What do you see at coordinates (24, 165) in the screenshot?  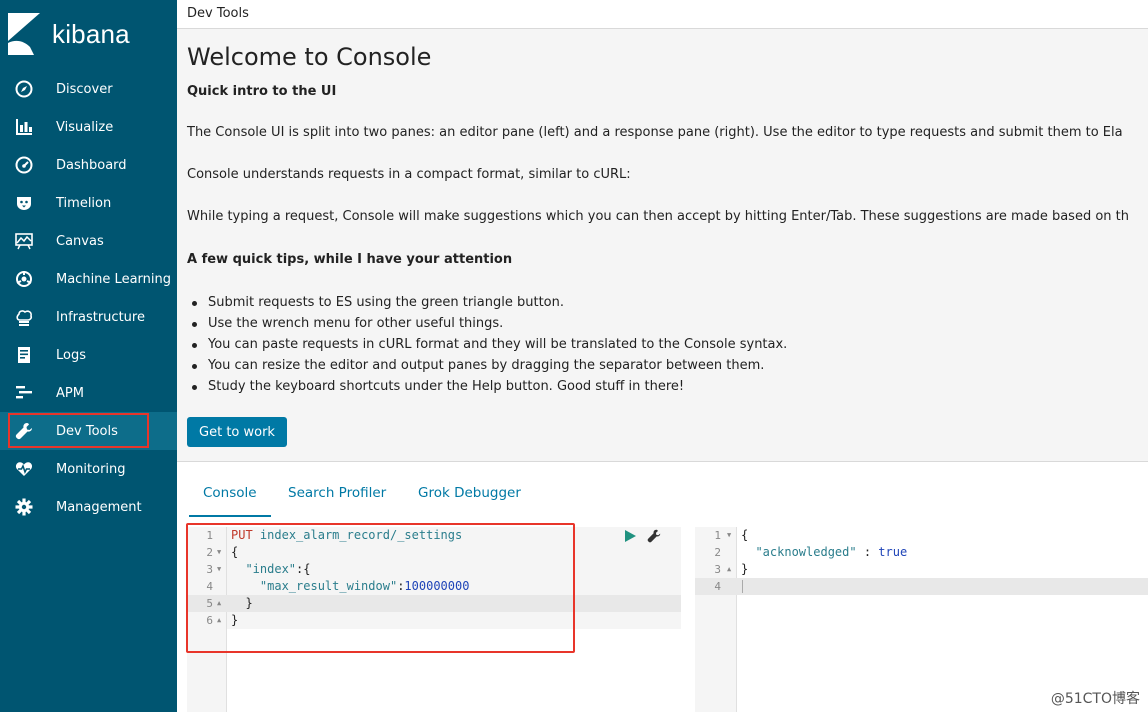 I see `dashboard-icon` at bounding box center [24, 165].